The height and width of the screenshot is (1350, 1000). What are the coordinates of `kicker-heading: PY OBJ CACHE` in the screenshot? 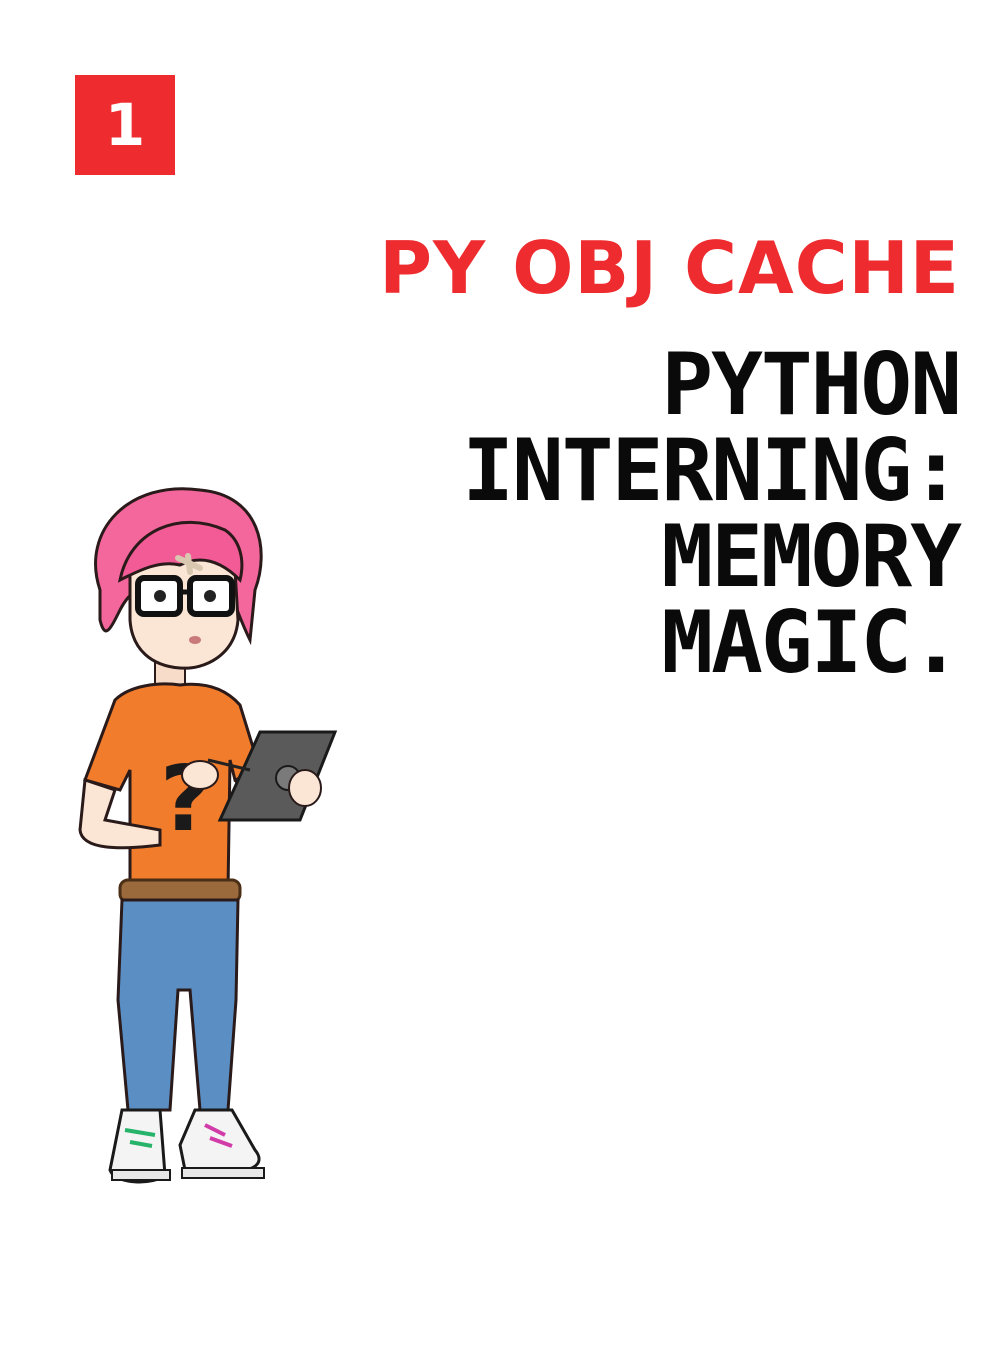 It's located at (669, 268).